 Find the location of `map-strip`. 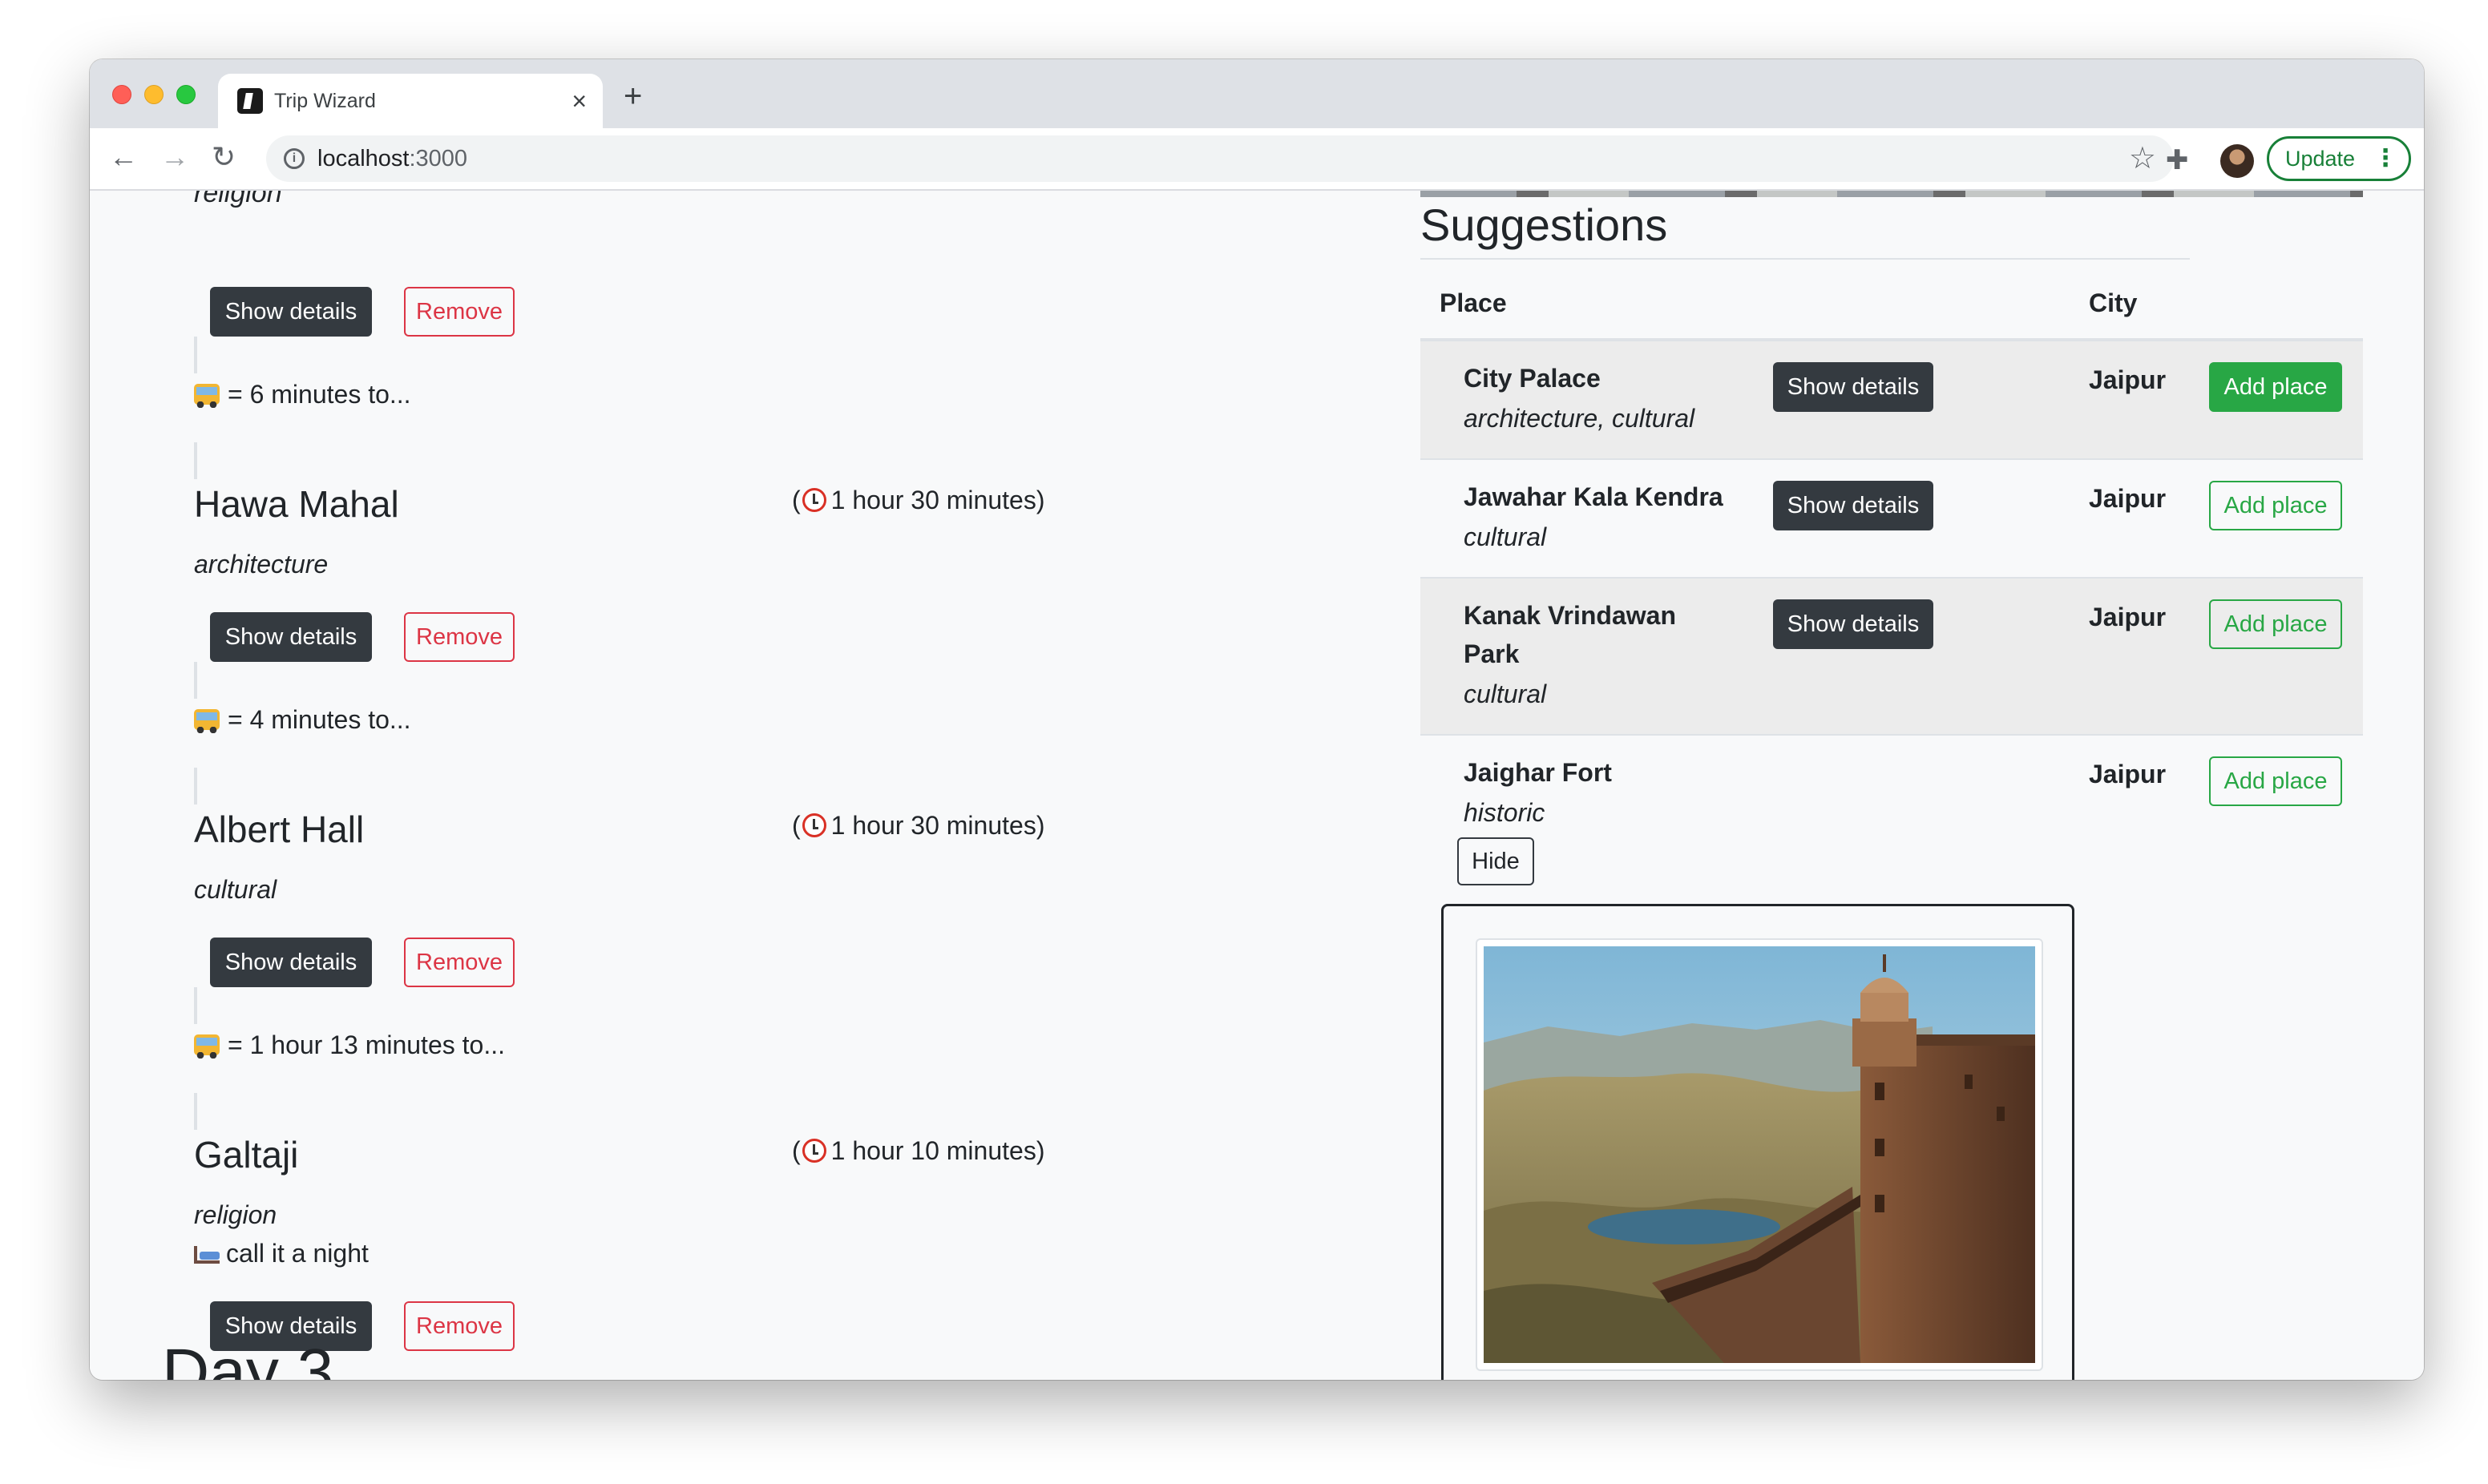

map-strip is located at coordinates (1891, 194).